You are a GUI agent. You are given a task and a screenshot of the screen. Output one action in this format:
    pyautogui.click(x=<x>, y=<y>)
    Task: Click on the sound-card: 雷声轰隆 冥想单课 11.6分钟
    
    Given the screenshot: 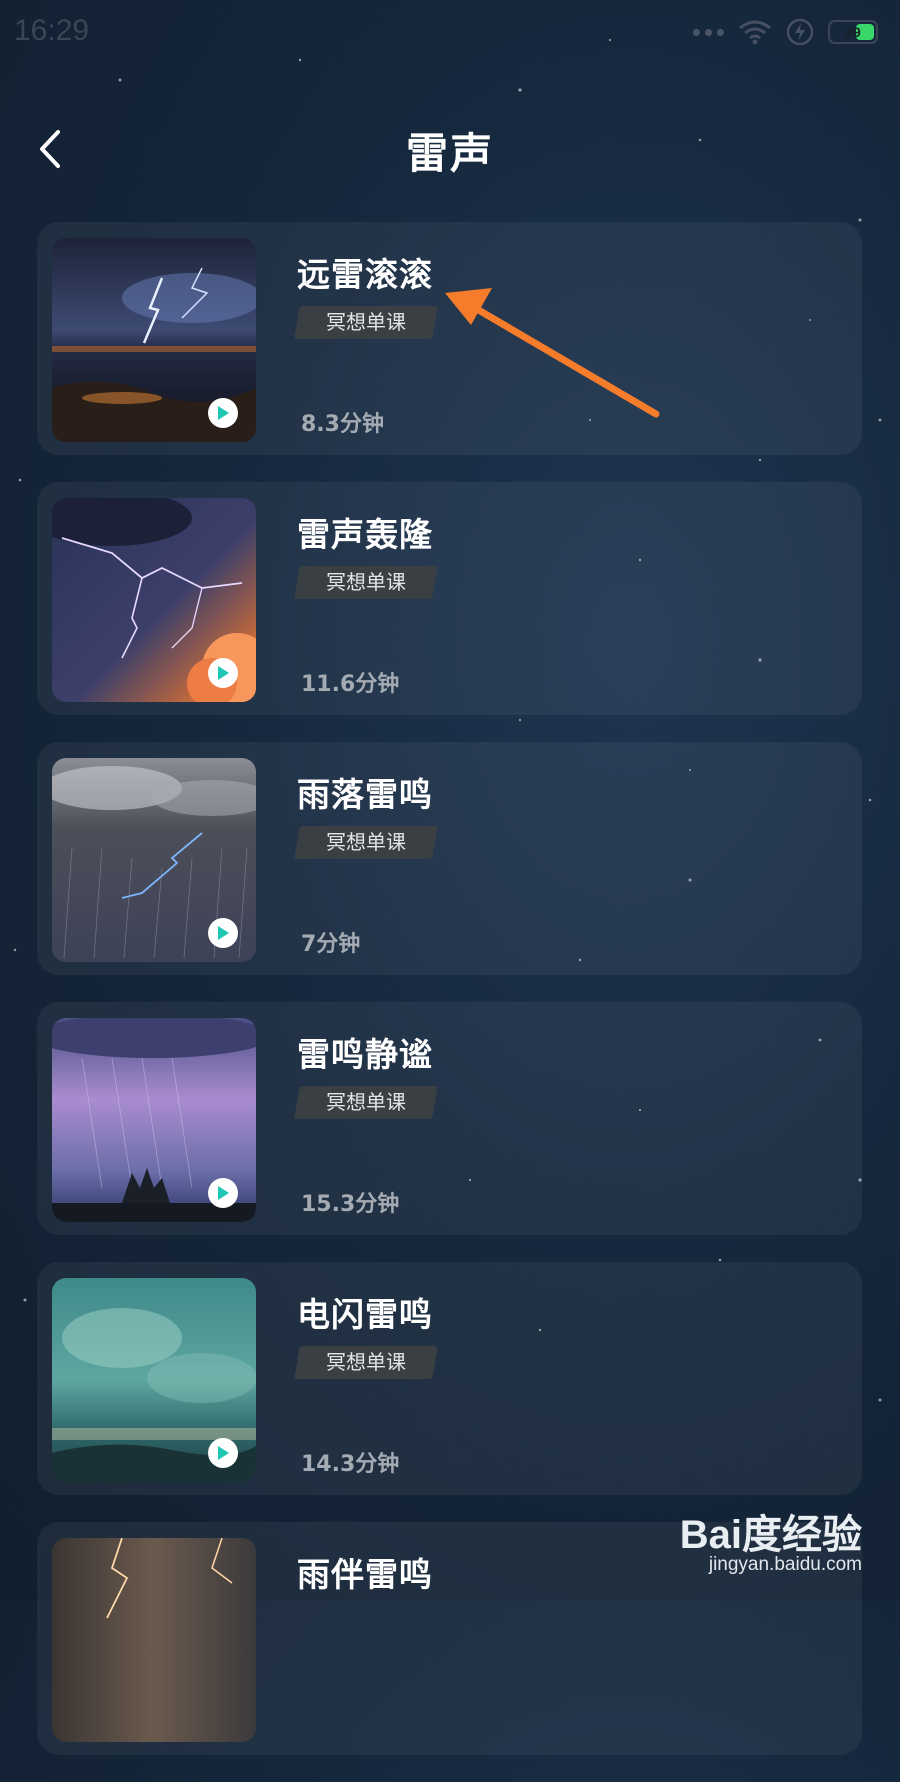 What is the action you would take?
    pyautogui.click(x=449, y=598)
    